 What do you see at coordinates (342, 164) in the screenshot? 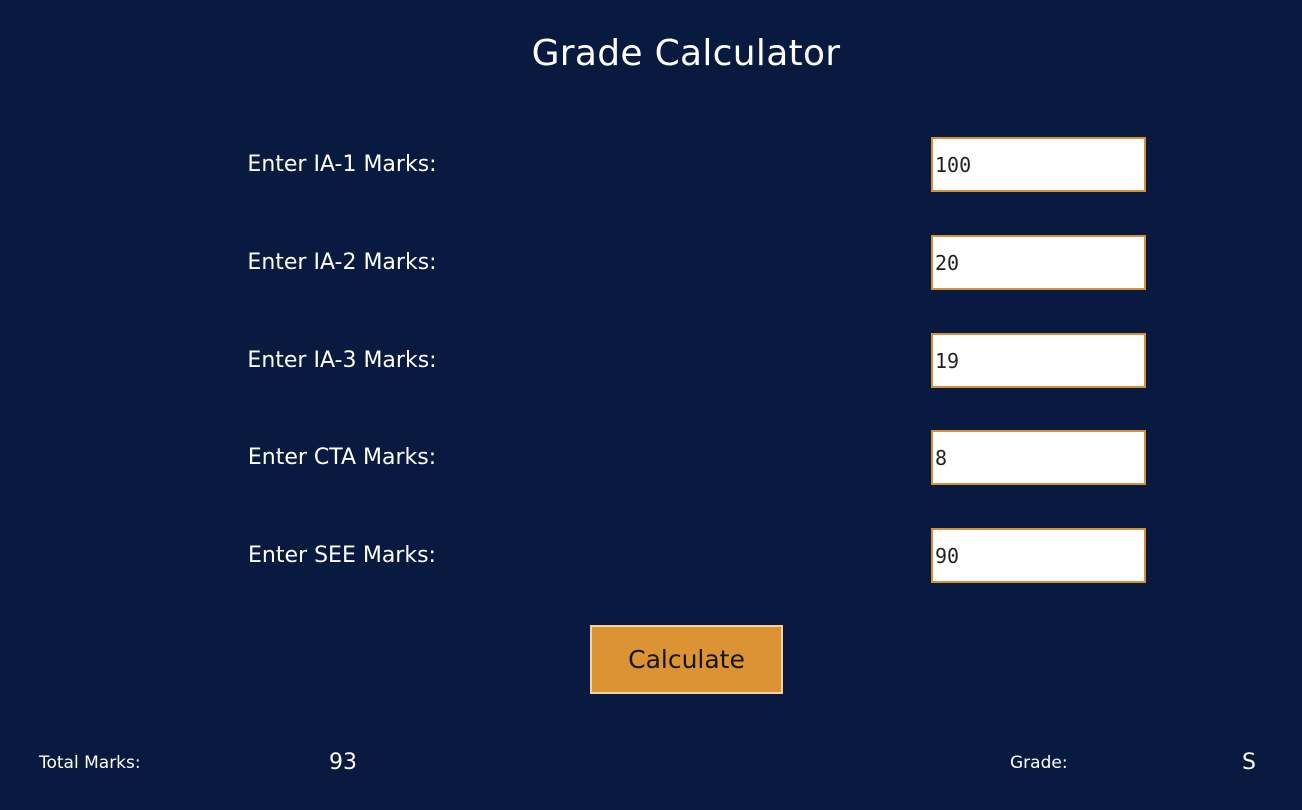
I see `ia1-label: Enter IA-1 Marks:` at bounding box center [342, 164].